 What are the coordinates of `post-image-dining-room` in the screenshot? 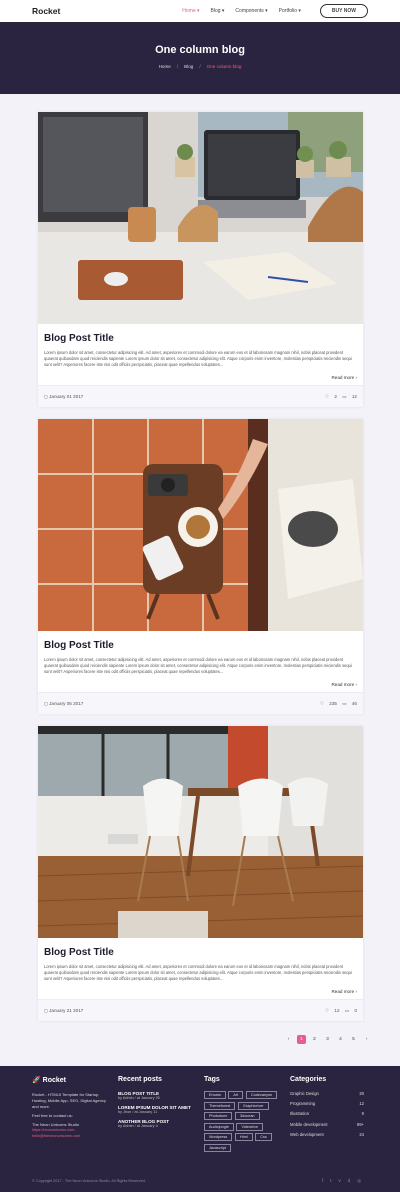 It's located at (200, 832).